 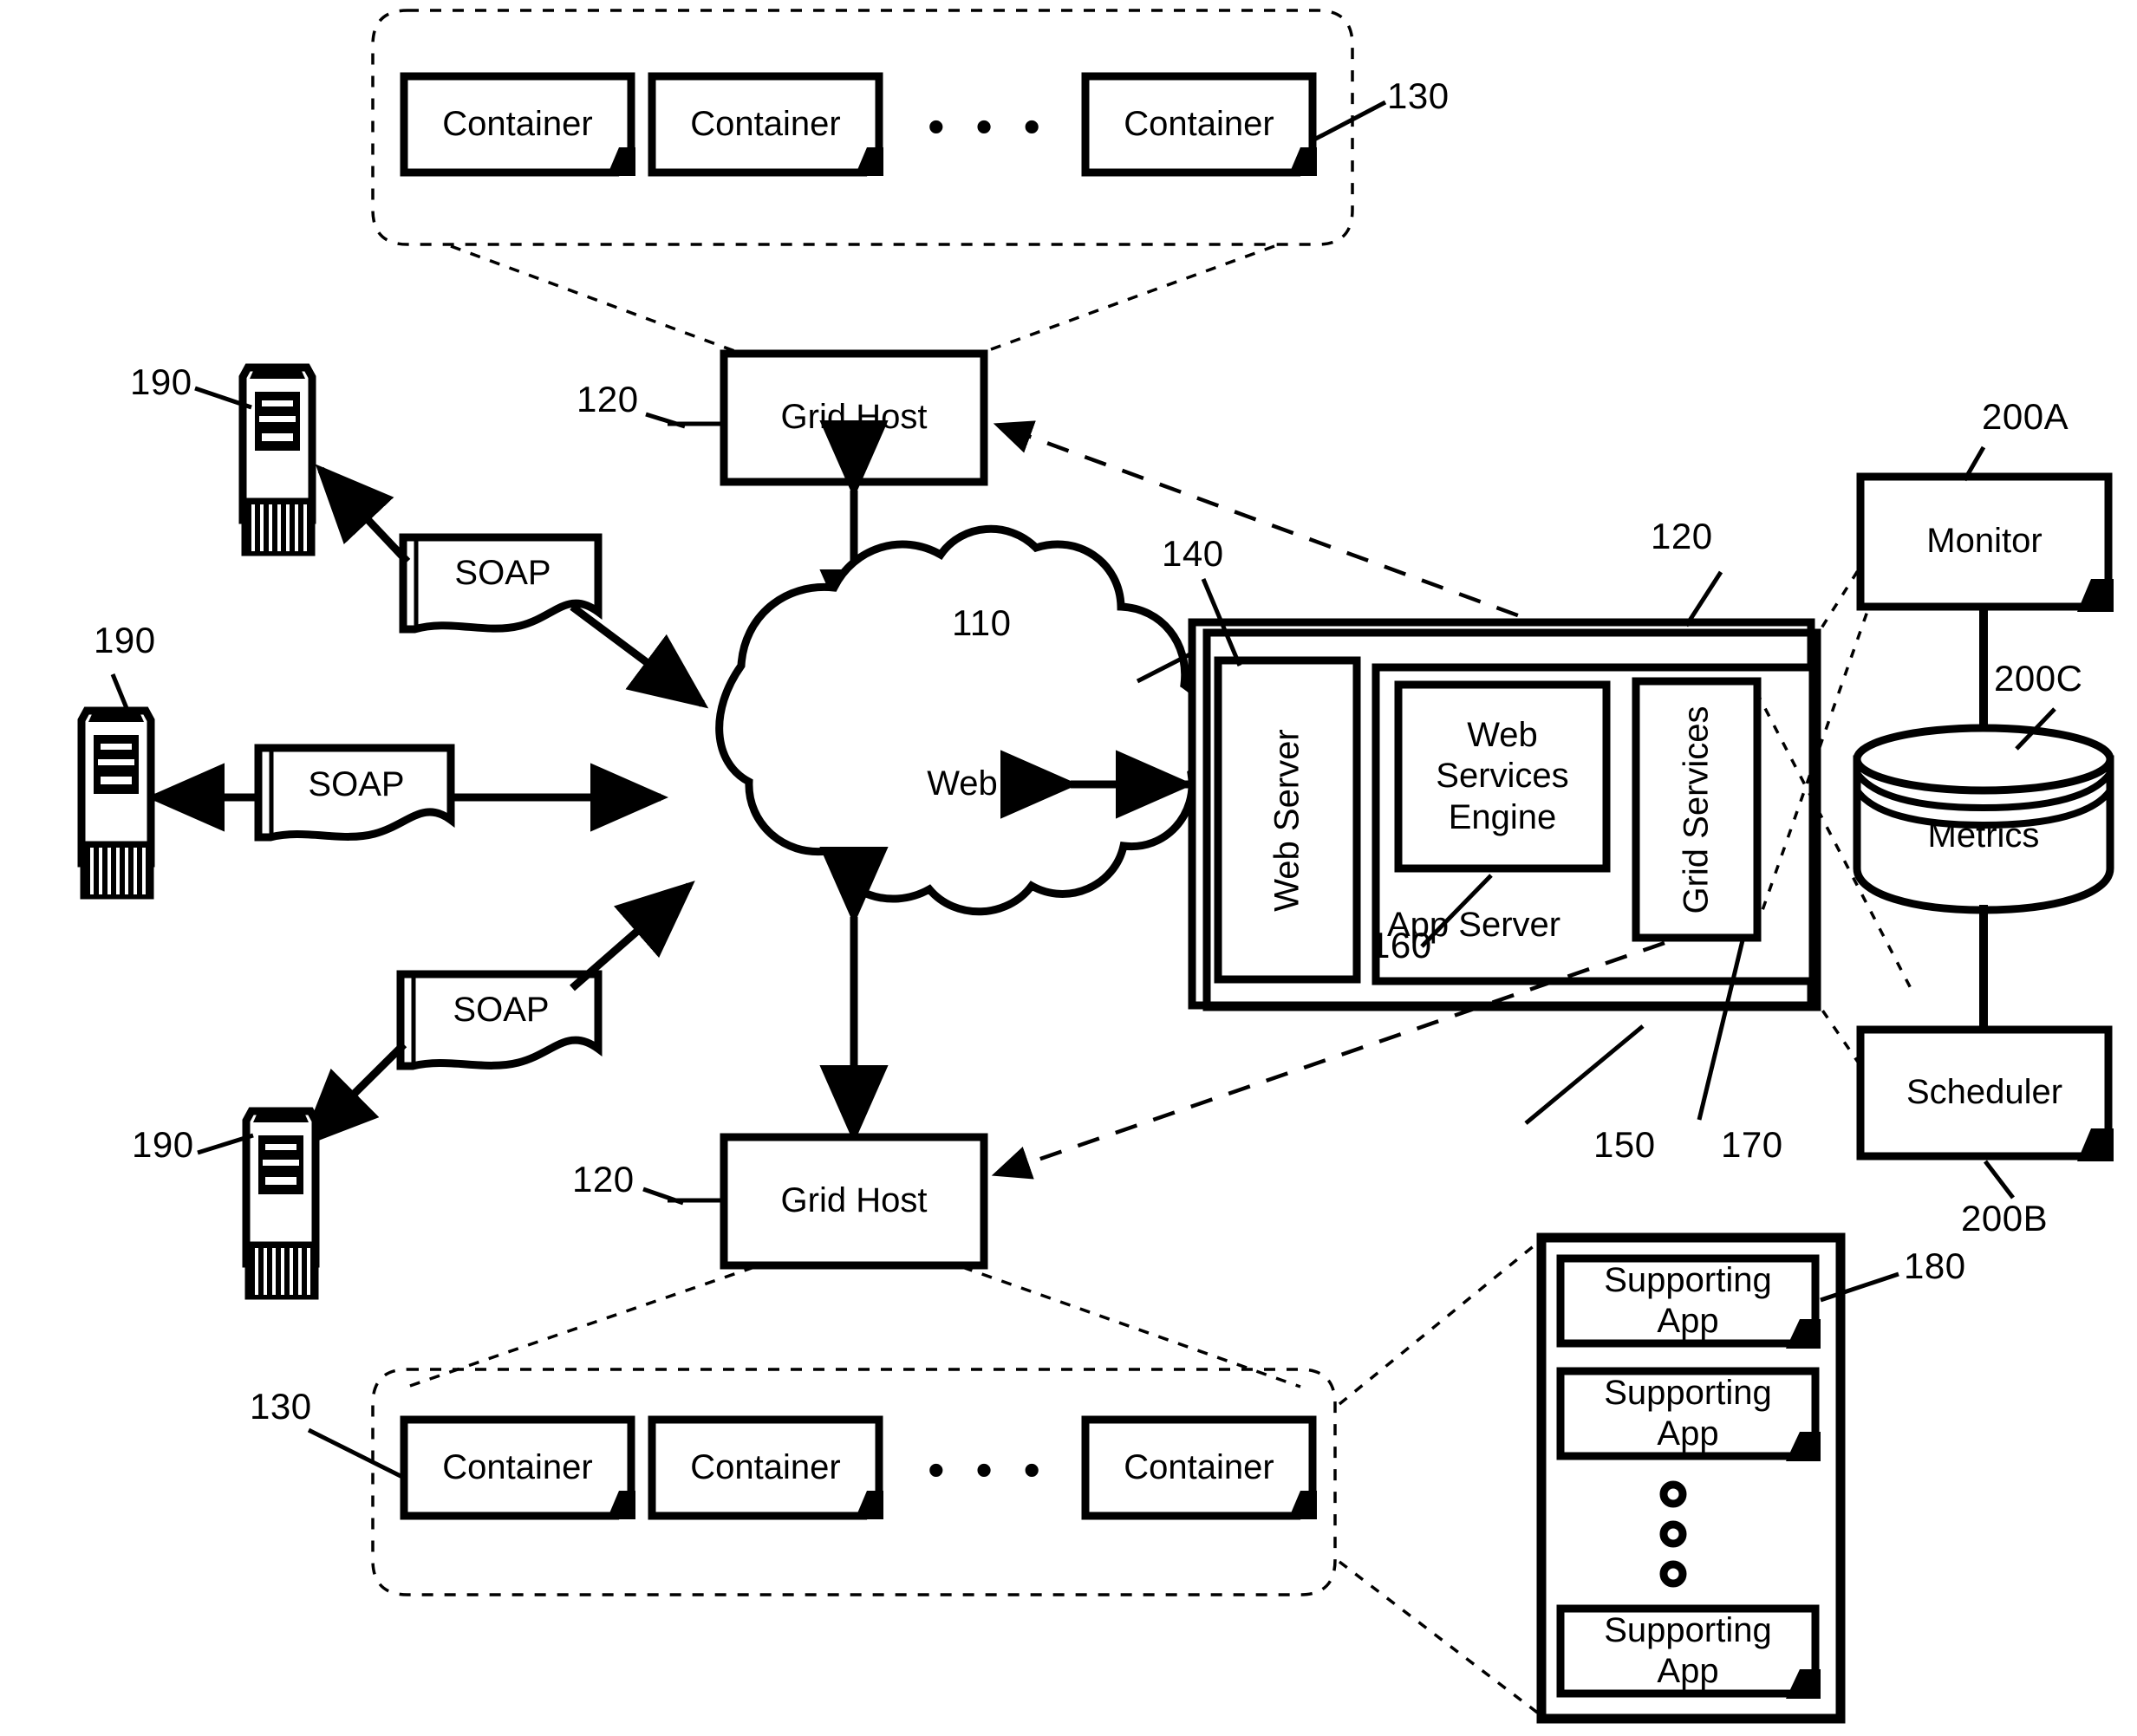 I want to click on arrow-soap3-to-cloud, so click(x=632, y=936).